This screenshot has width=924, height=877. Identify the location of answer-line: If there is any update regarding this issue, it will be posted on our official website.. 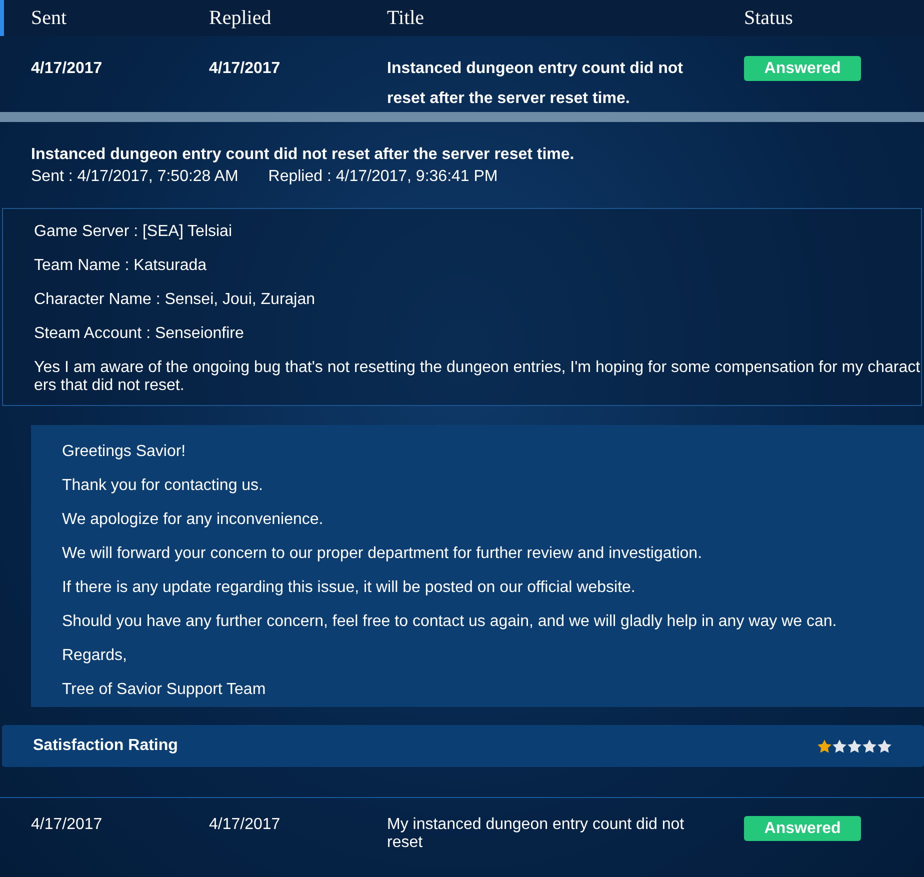
(349, 588).